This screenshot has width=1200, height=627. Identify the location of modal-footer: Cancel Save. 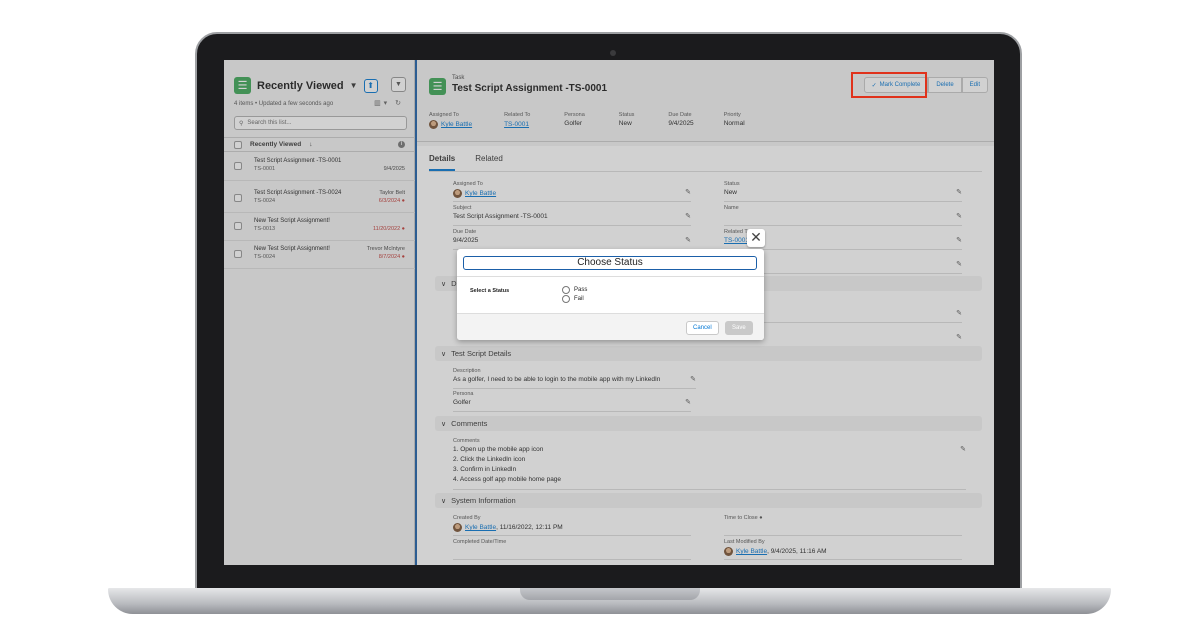
(610, 326).